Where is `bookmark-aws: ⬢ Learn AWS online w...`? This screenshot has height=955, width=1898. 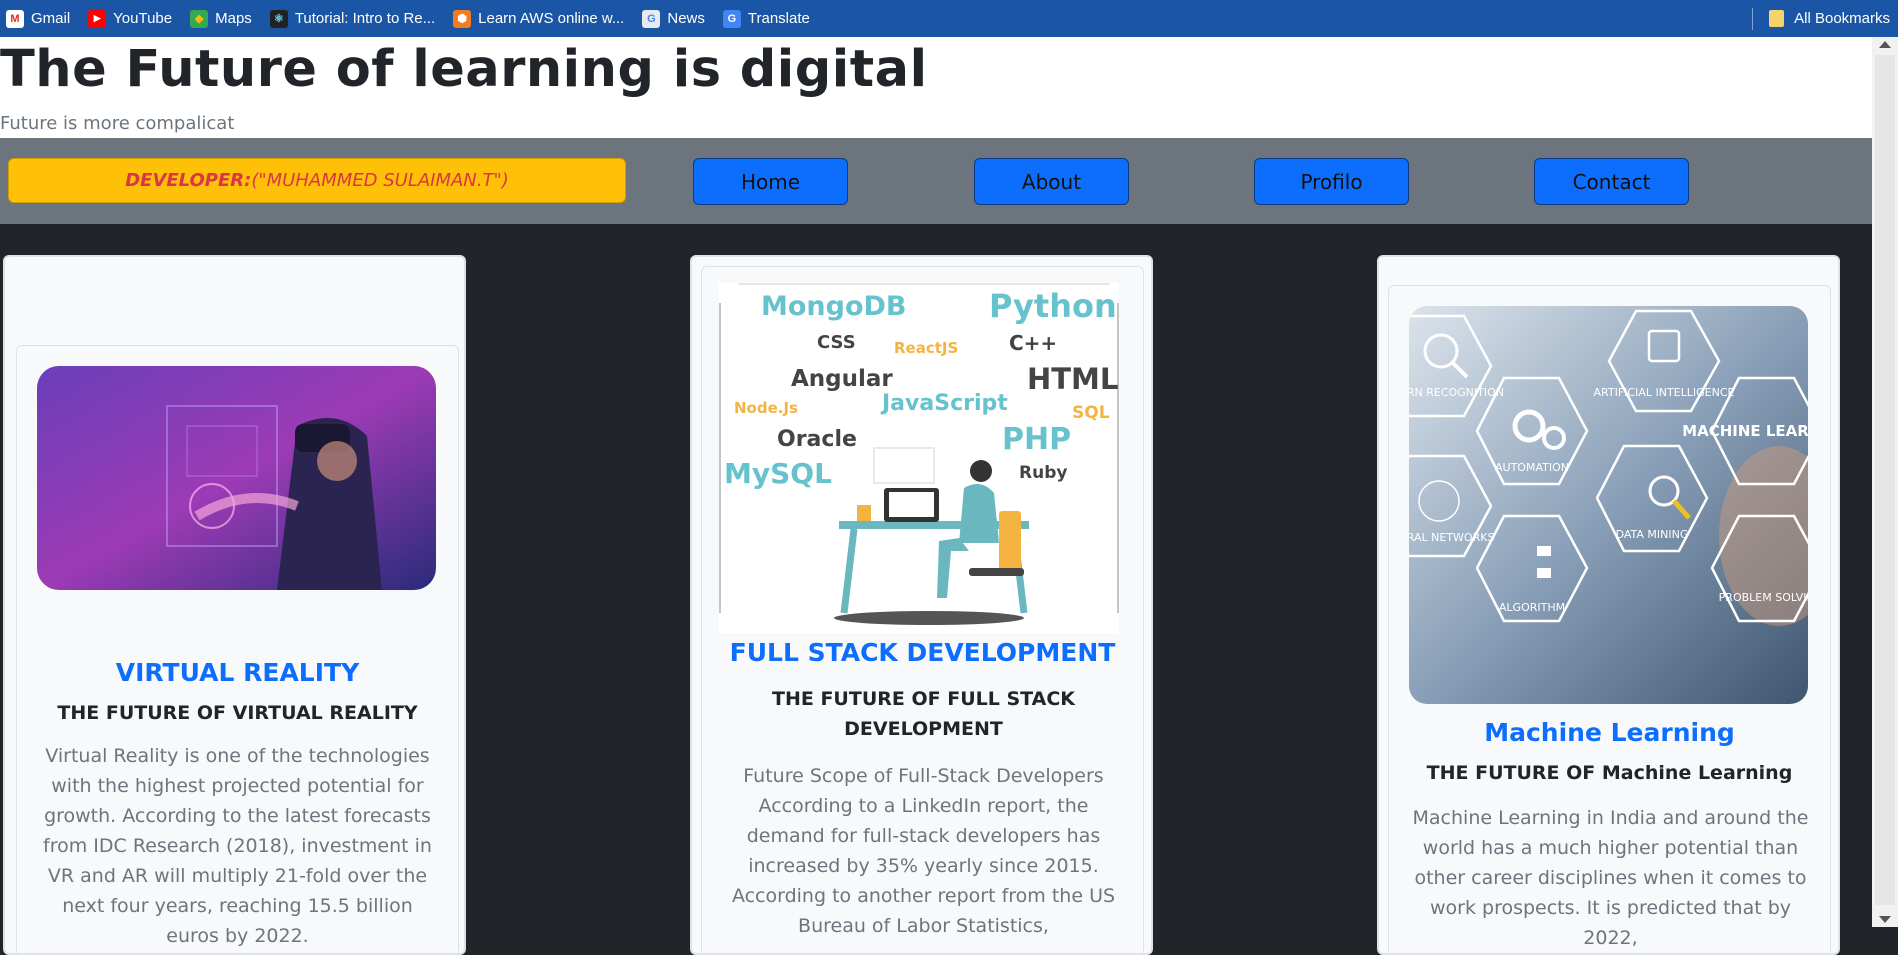 bookmark-aws: ⬢ Learn AWS online w... is located at coordinates (539, 18).